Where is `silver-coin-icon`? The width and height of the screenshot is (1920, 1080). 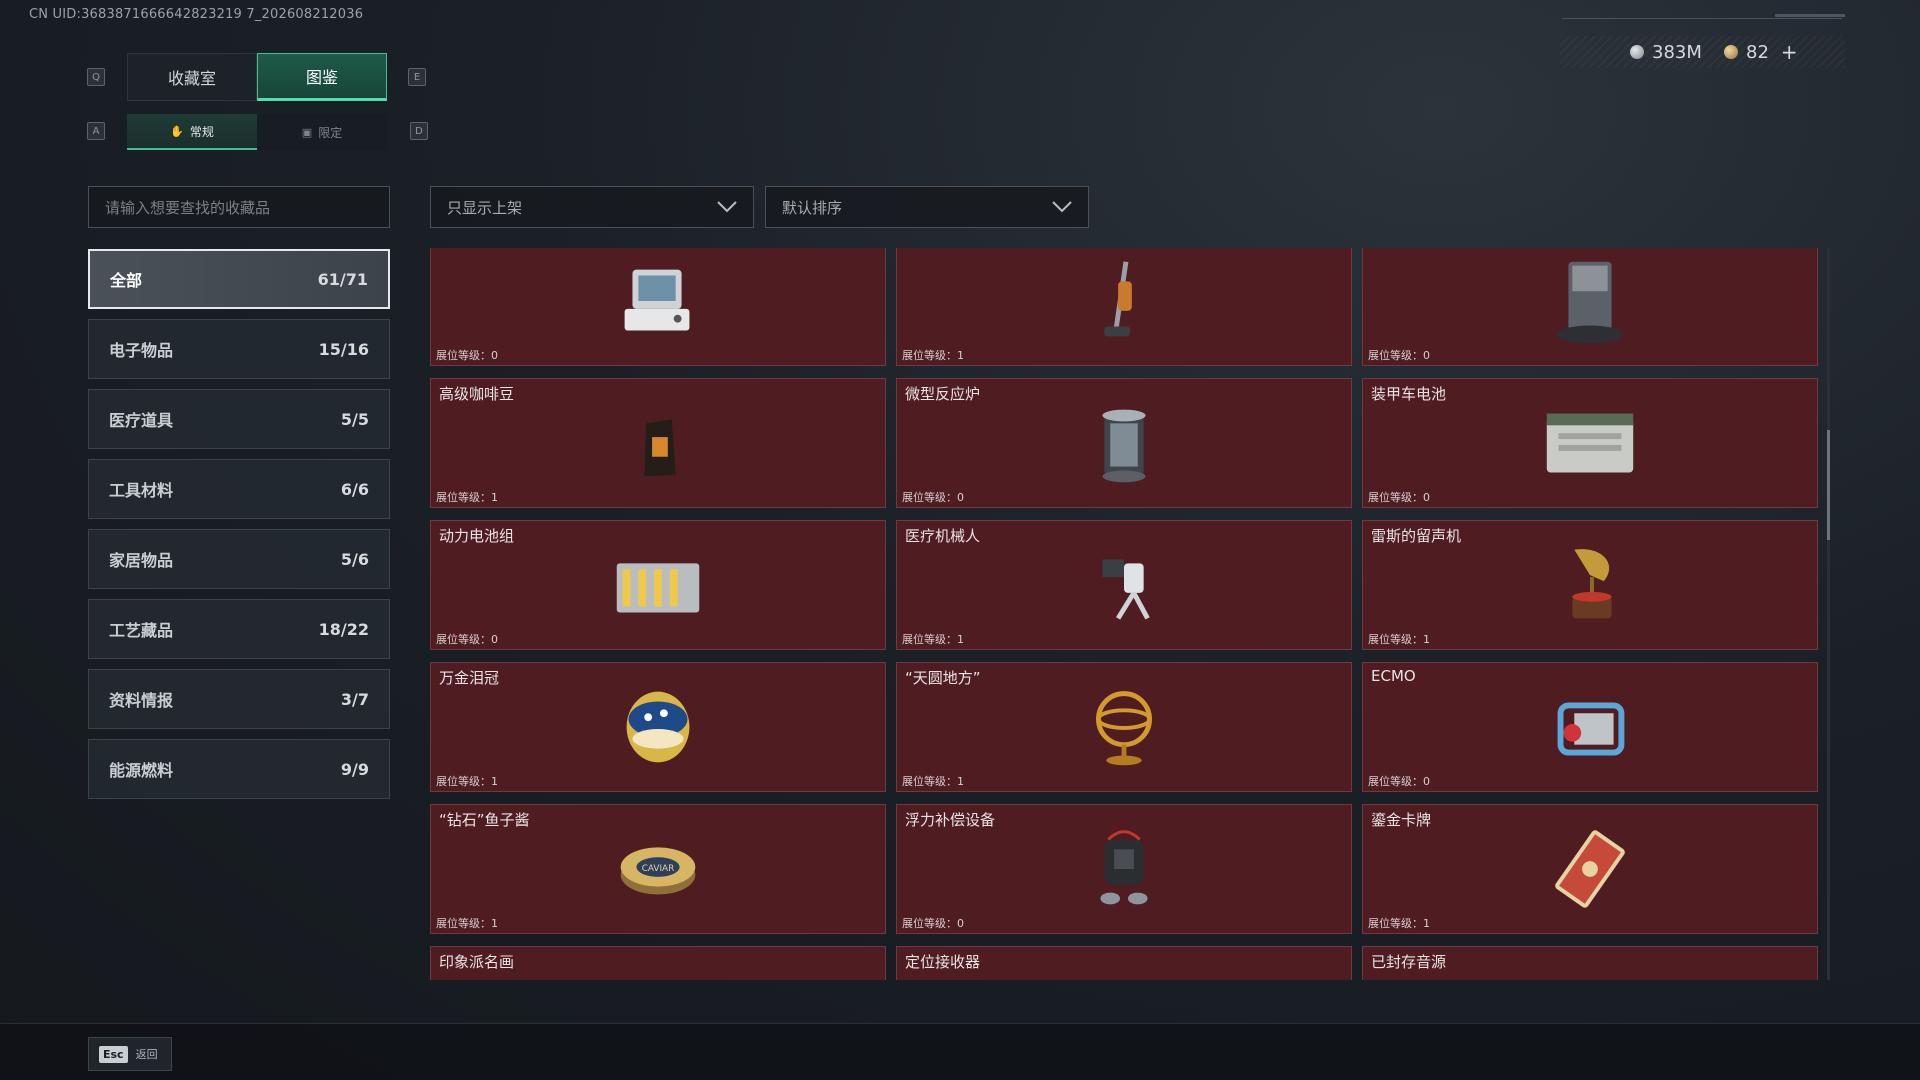 silver-coin-icon is located at coordinates (1637, 52).